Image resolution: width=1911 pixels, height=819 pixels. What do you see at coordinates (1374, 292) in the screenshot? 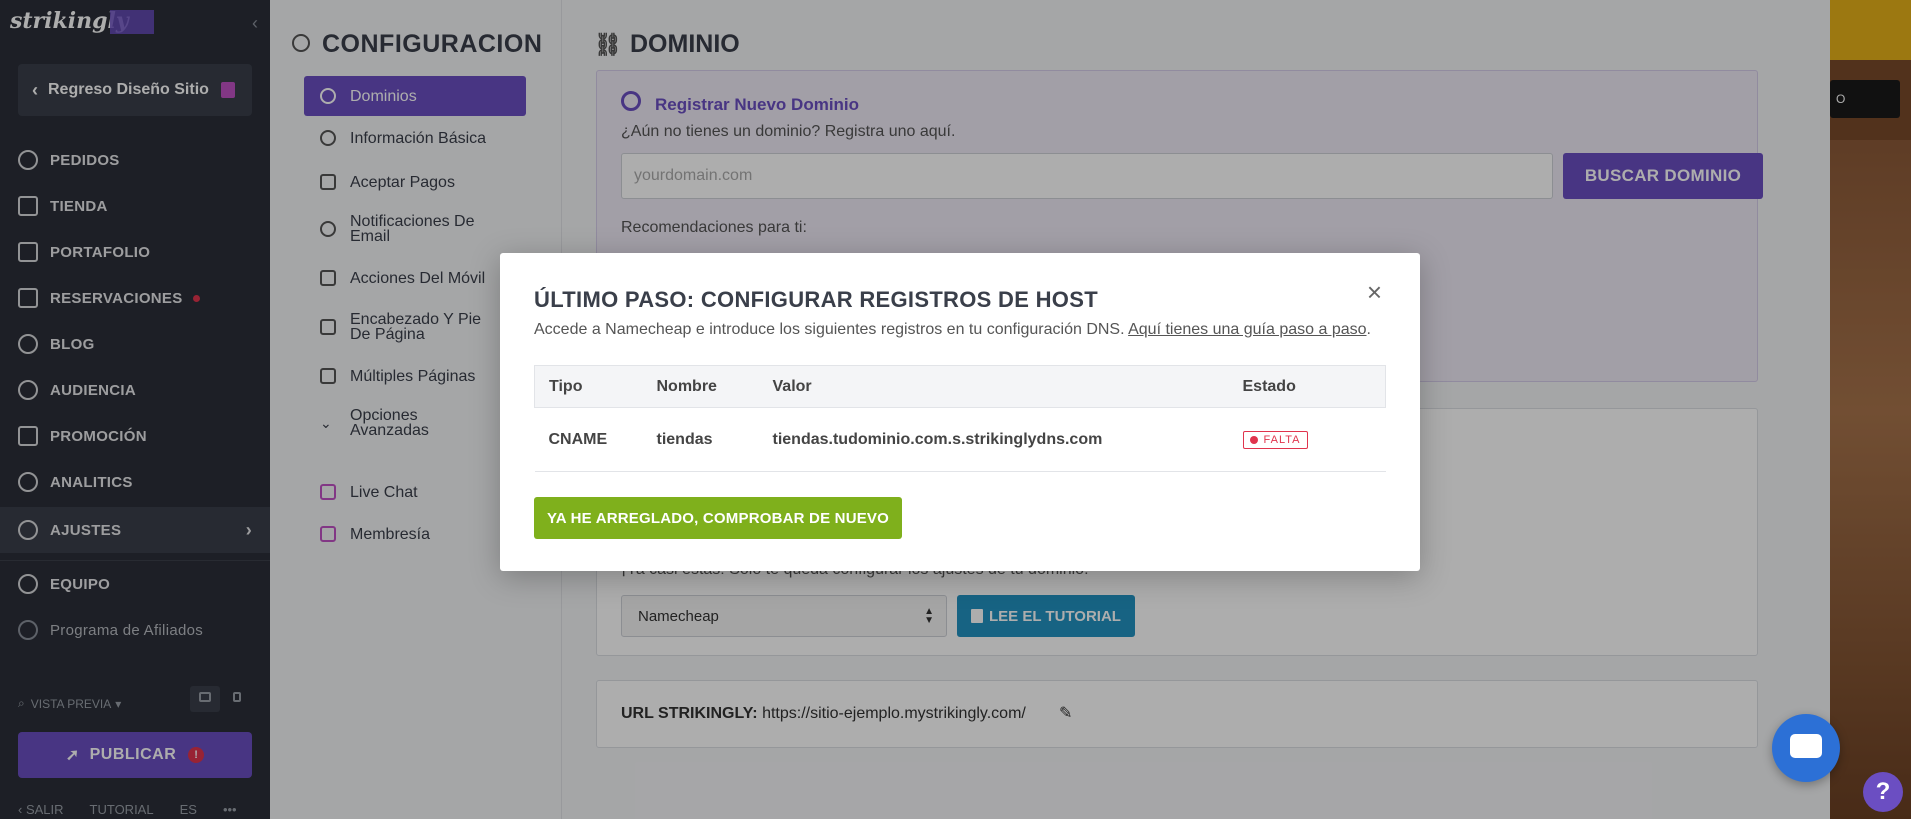
I see `close-icon: ×` at bounding box center [1374, 292].